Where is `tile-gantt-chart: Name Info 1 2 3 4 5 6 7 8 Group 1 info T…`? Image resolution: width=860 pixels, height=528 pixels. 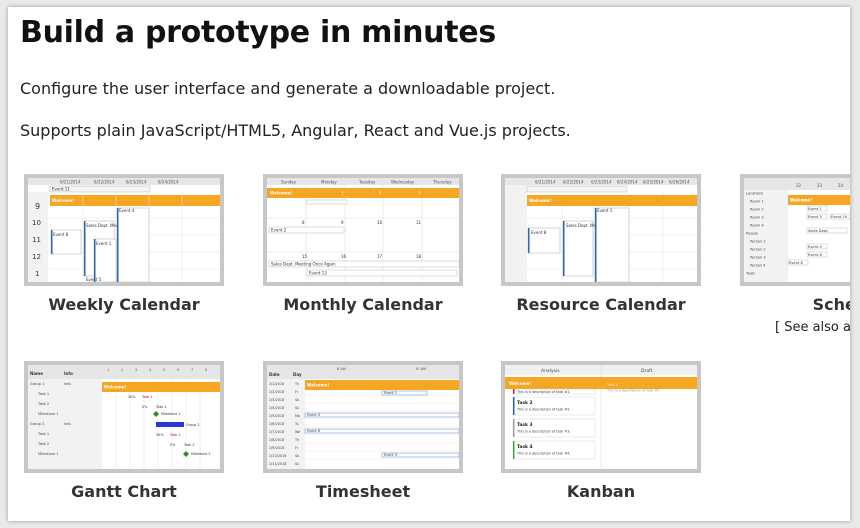 tile-gantt-chart: Name Info 1 2 3 4 5 6 7 8 Group 1 info T… is located at coordinates (124, 431).